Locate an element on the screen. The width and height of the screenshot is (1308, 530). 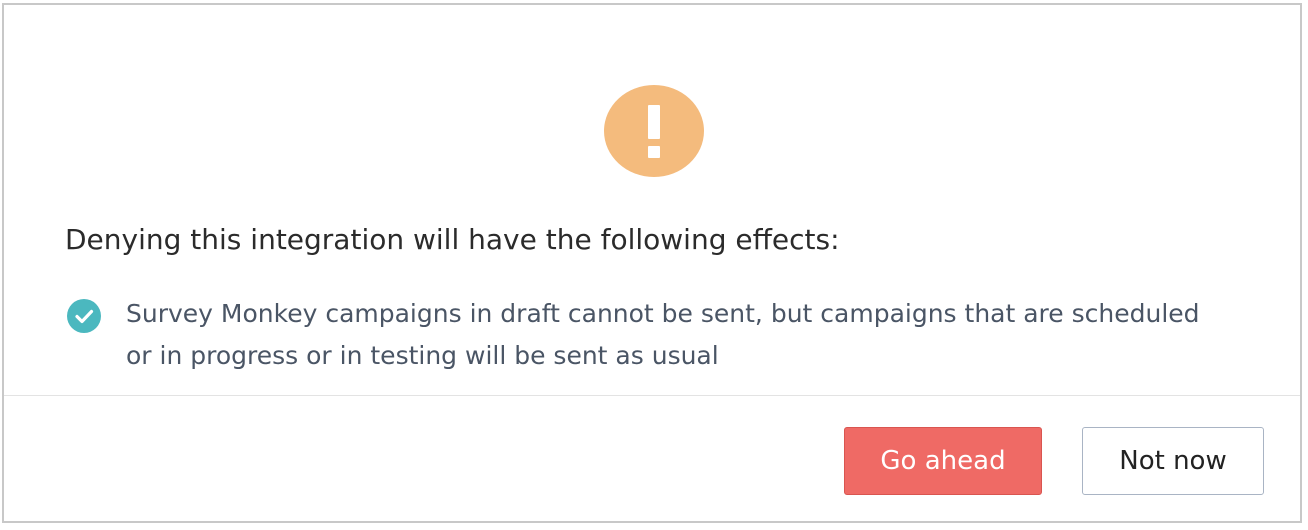
check-circle-icon is located at coordinates (84, 316).